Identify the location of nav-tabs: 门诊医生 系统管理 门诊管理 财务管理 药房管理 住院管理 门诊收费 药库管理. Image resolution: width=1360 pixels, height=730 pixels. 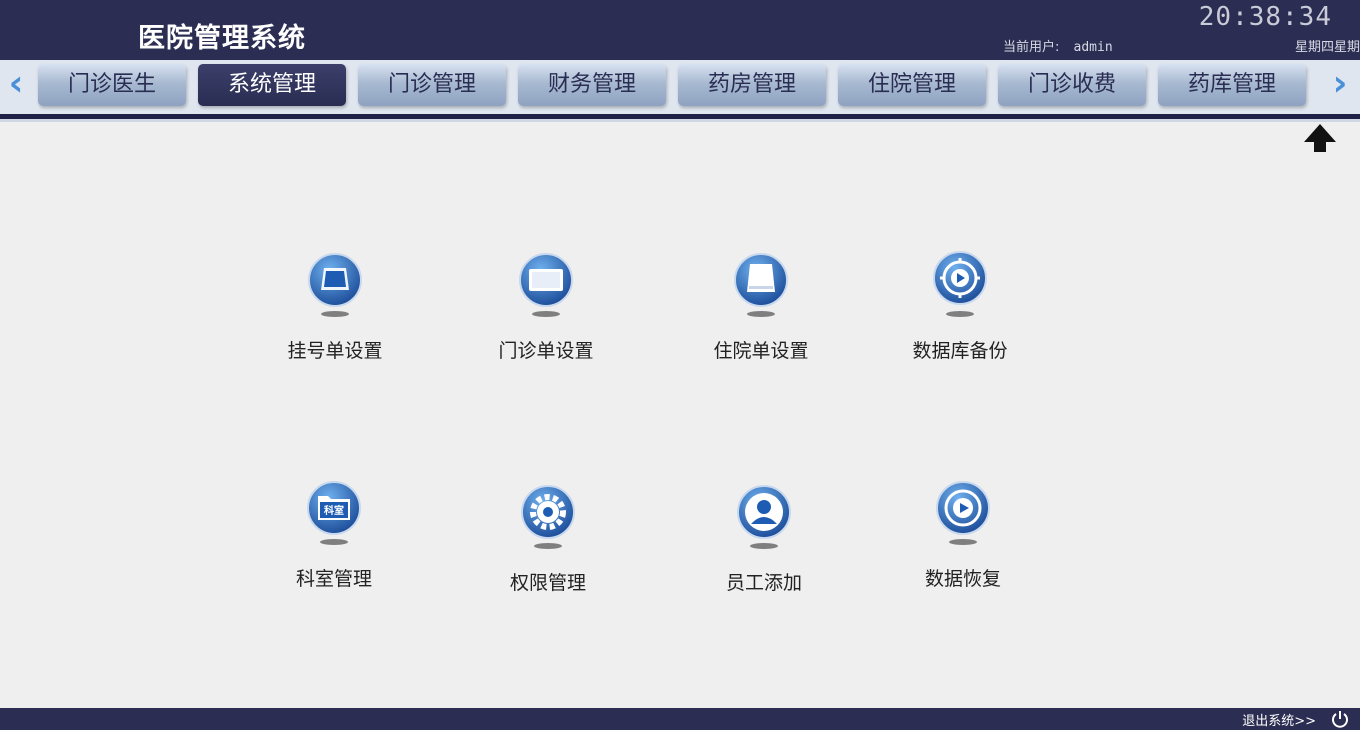
(672, 85).